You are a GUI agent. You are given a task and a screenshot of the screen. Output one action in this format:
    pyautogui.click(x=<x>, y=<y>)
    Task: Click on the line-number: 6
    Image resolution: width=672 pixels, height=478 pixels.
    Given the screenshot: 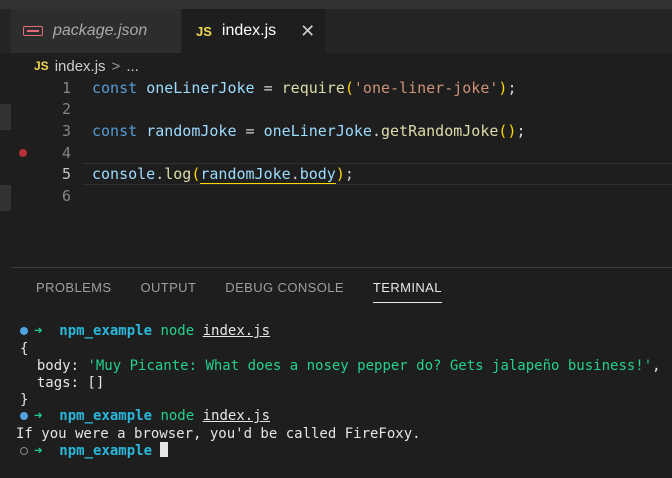 What is the action you would take?
    pyautogui.click(x=66, y=196)
    